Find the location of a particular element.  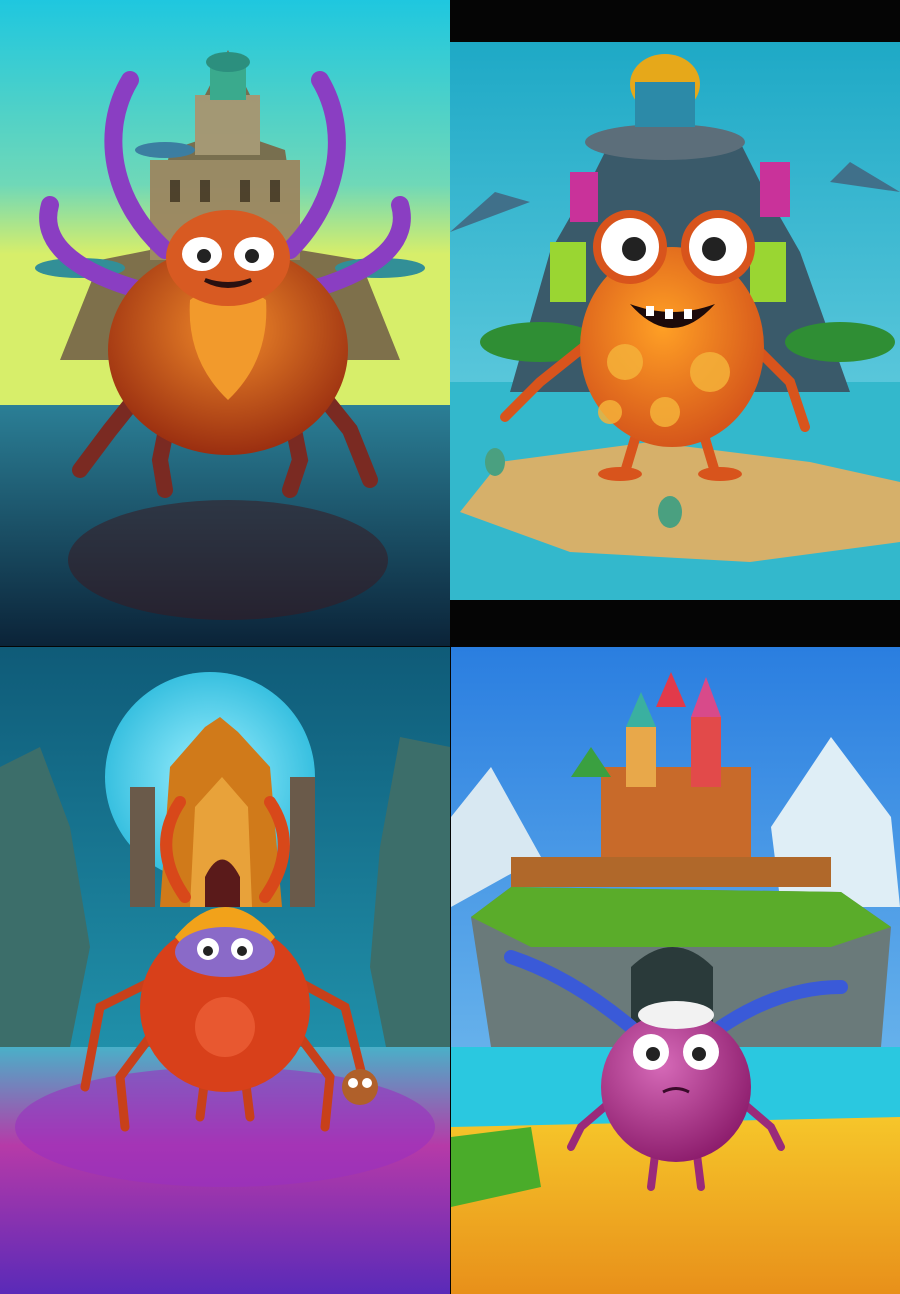

small-critter is located at coordinates (360, 1087).